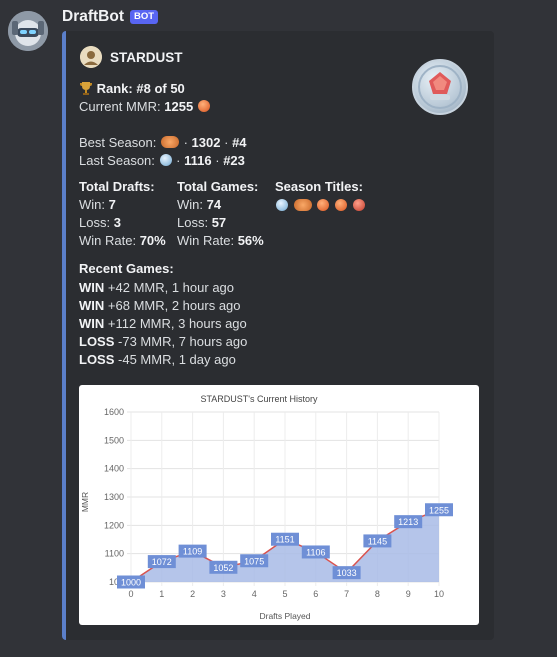  I want to click on season-titles-field: Season Titles:, so click(320, 196).